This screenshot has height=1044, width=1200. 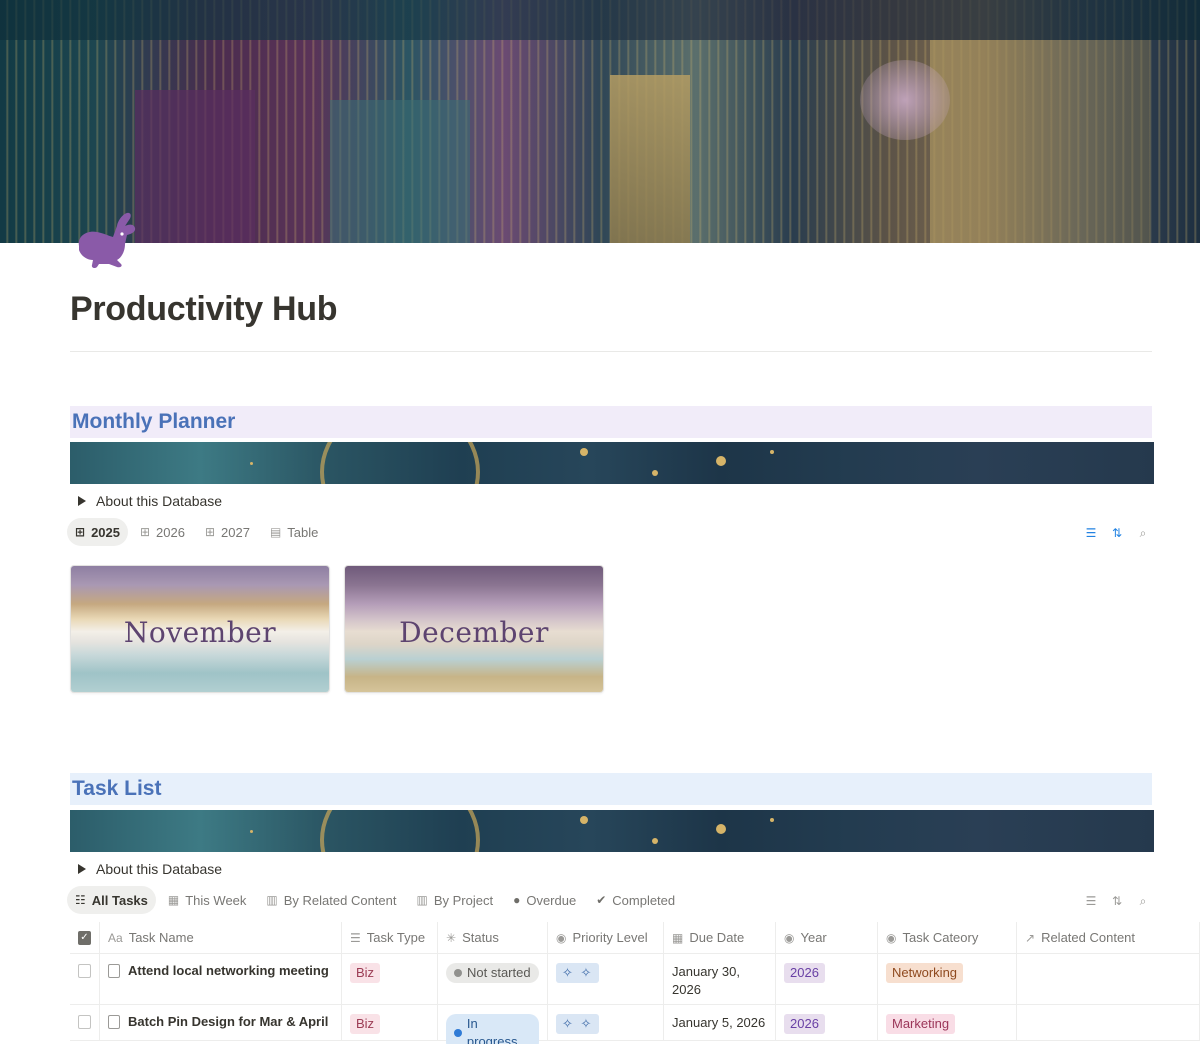 What do you see at coordinates (804, 1024) in the screenshot?
I see `year-tag: 2026` at bounding box center [804, 1024].